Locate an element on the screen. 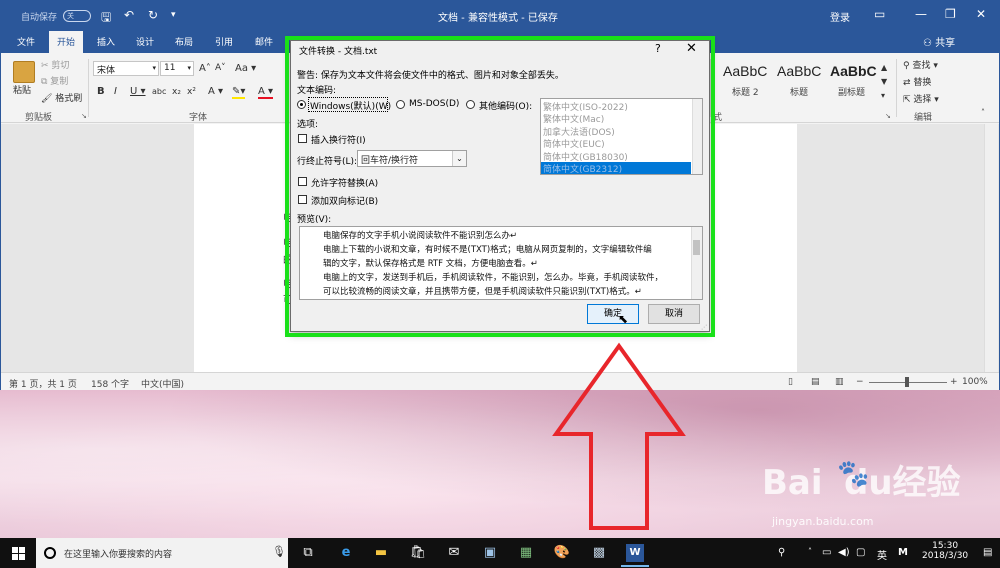  close-icon: ✕ is located at coordinates (981, 14).